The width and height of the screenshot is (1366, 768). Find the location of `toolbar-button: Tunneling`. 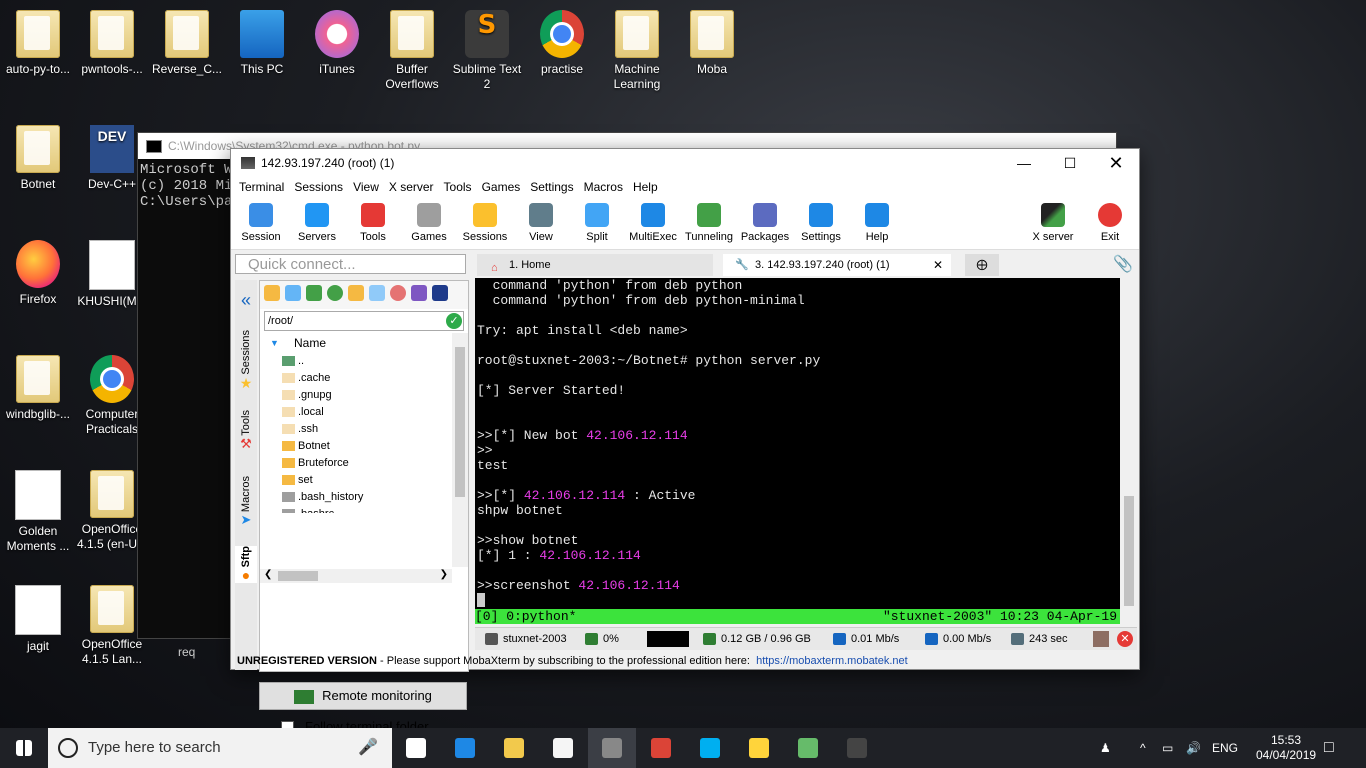

toolbar-button: Tunneling is located at coordinates (709, 222).